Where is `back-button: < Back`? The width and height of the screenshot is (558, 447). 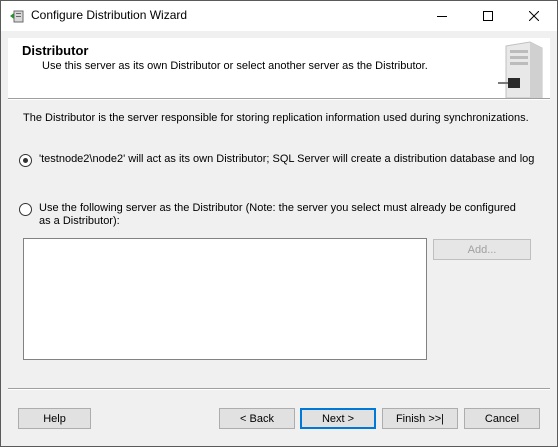
back-button: < Back is located at coordinates (257, 418).